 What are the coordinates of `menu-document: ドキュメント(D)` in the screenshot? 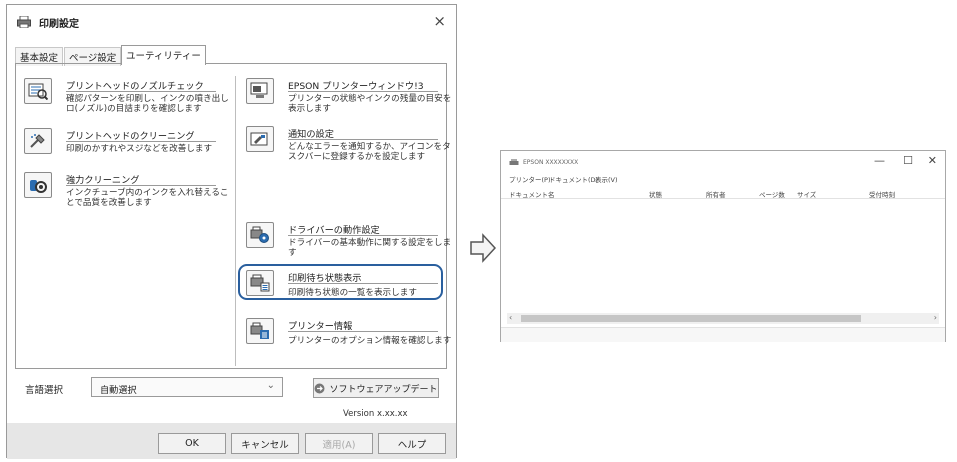 It's located at (573, 179).